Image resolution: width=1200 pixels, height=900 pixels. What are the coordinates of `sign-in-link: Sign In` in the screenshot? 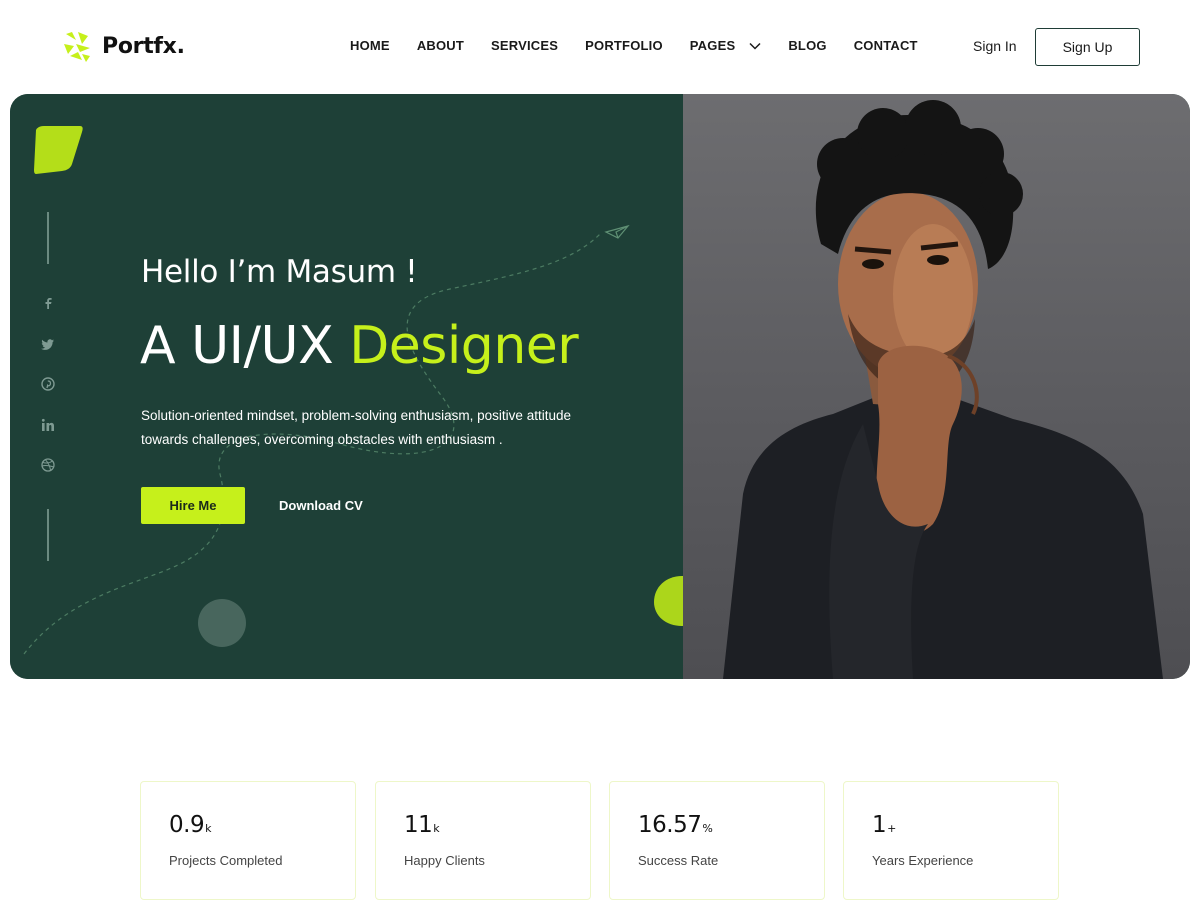 It's located at (995, 46).